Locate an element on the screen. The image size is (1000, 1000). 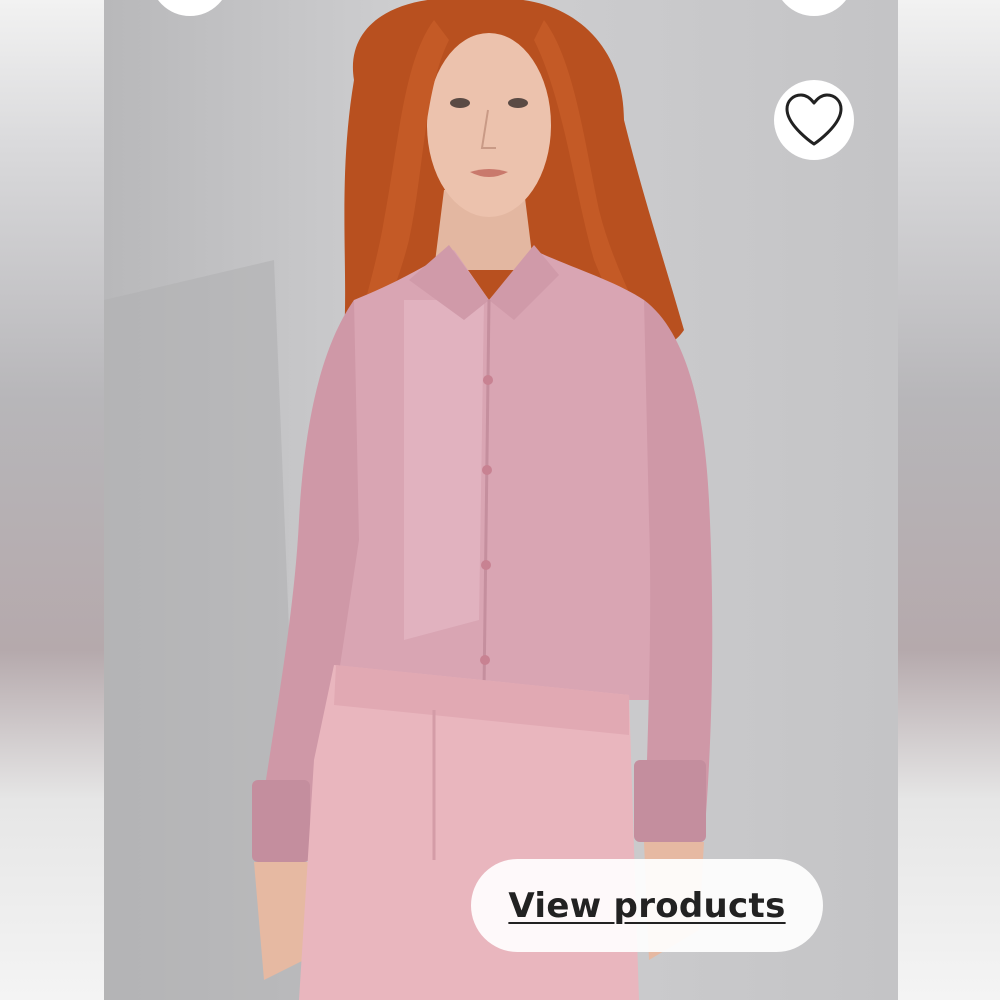
view-products-label: View products is located at coordinates (647, 905).